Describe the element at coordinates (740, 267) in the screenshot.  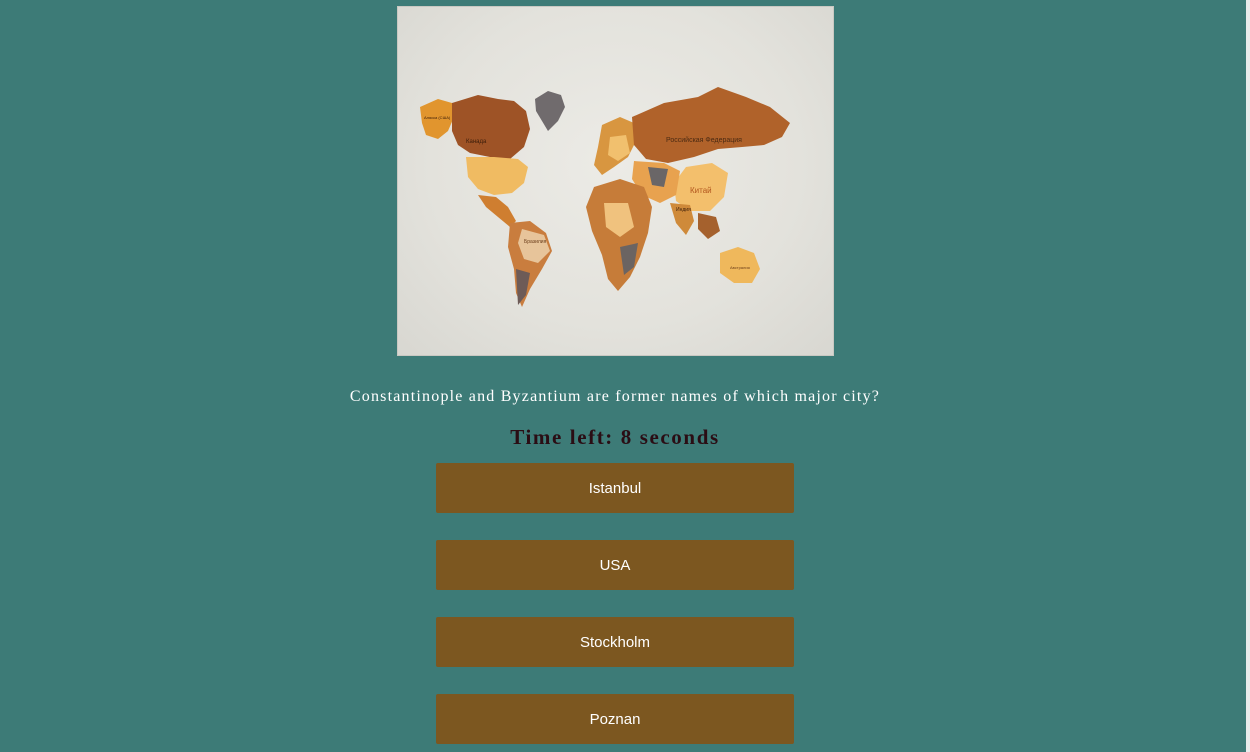
I see `map-label-australia: Австралия` at that location.